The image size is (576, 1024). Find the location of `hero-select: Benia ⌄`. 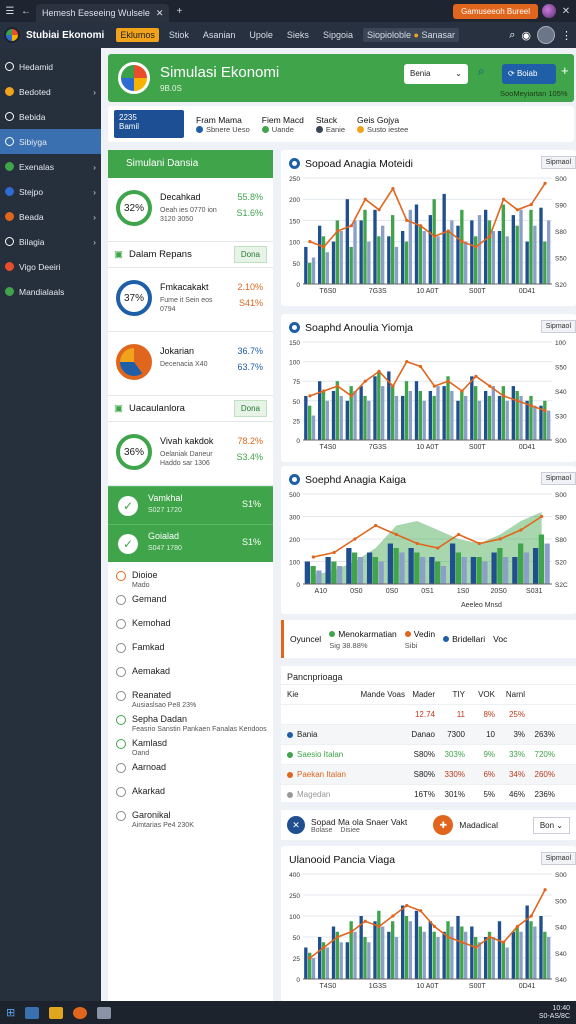

hero-select: Benia ⌄ is located at coordinates (436, 74).